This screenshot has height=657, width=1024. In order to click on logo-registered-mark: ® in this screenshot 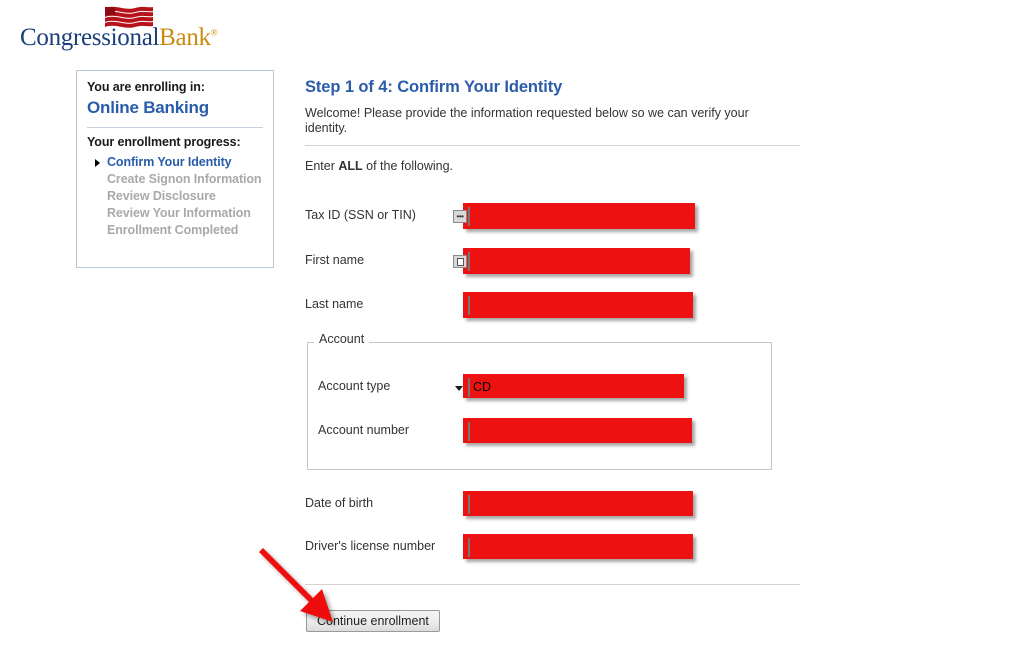, I will do `click(214, 32)`.